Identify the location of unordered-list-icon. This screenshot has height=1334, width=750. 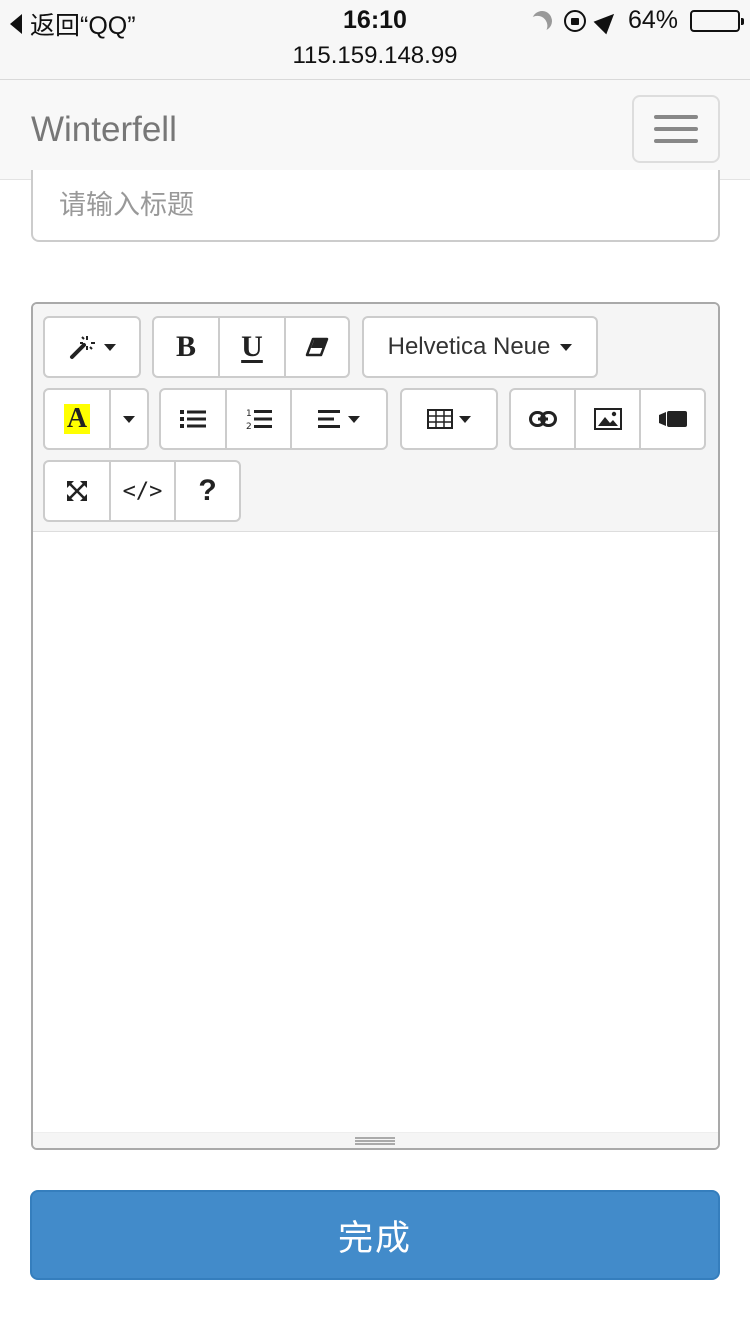
(193, 419).